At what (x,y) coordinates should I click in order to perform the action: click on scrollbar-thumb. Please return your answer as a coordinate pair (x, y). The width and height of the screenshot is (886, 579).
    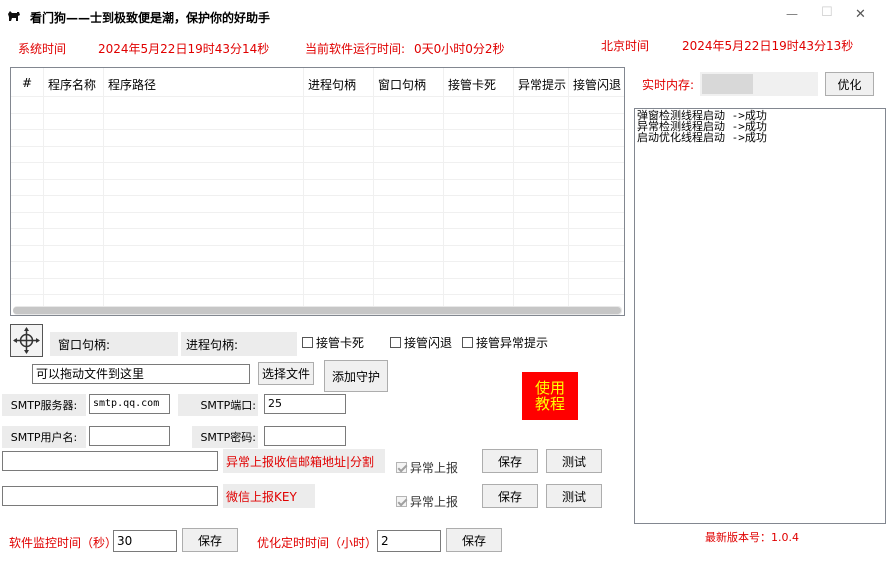
    Looking at the image, I should click on (317, 310).